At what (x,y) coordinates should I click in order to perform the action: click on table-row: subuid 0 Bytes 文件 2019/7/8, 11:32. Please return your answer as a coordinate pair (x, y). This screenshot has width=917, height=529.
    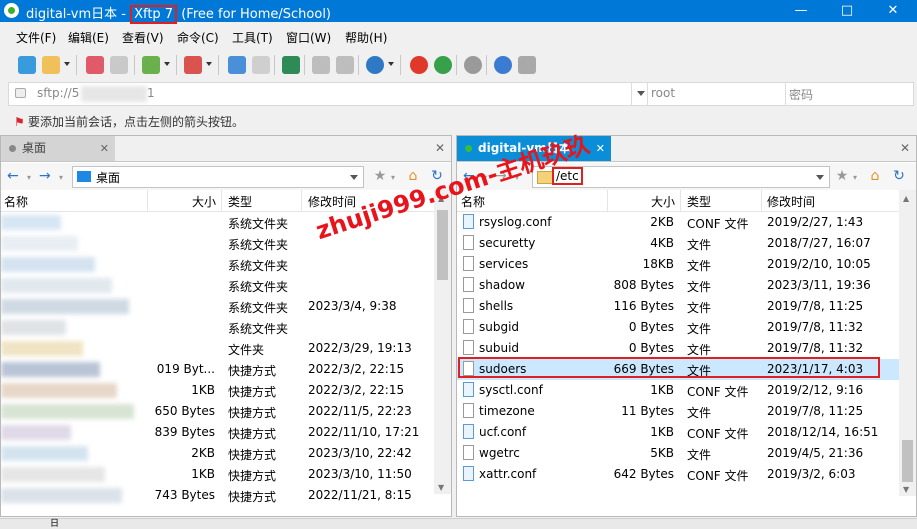
    Looking at the image, I should click on (686, 348).